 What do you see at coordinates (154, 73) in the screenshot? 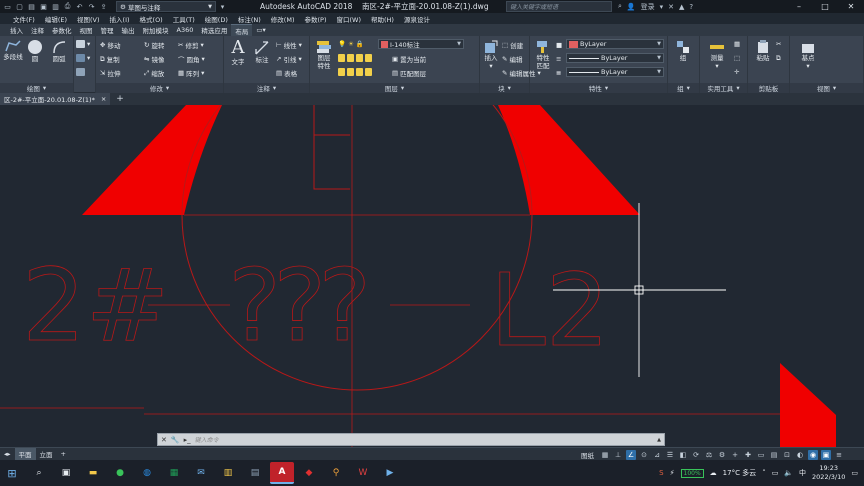
I see `scale-button: ⤢ 缩放` at bounding box center [154, 73].